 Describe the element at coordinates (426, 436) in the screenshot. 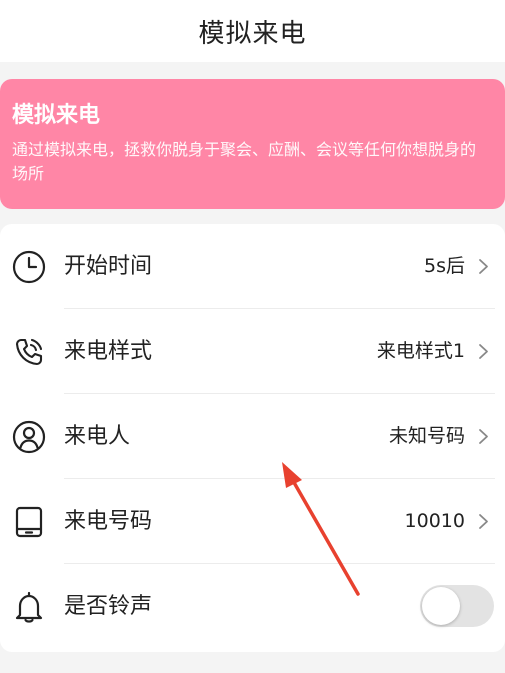

I see `caller-value: 未知号码` at that location.